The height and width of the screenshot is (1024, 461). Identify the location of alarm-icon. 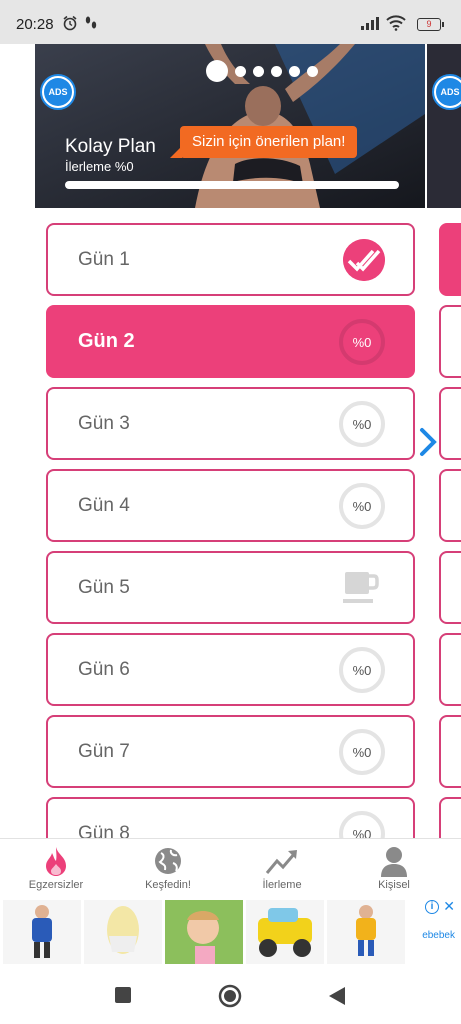
(70, 23).